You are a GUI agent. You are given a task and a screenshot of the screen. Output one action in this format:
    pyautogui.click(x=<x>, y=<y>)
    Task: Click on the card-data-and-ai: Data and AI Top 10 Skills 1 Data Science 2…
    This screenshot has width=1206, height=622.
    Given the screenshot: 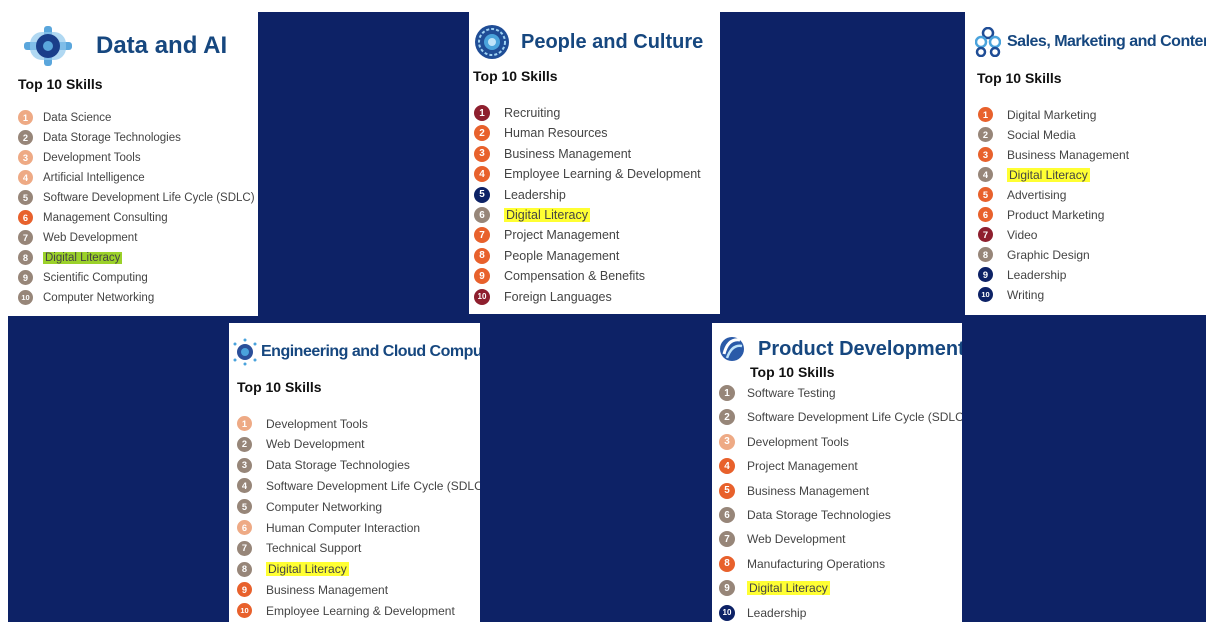 What is the action you would take?
    pyautogui.click(x=133, y=164)
    